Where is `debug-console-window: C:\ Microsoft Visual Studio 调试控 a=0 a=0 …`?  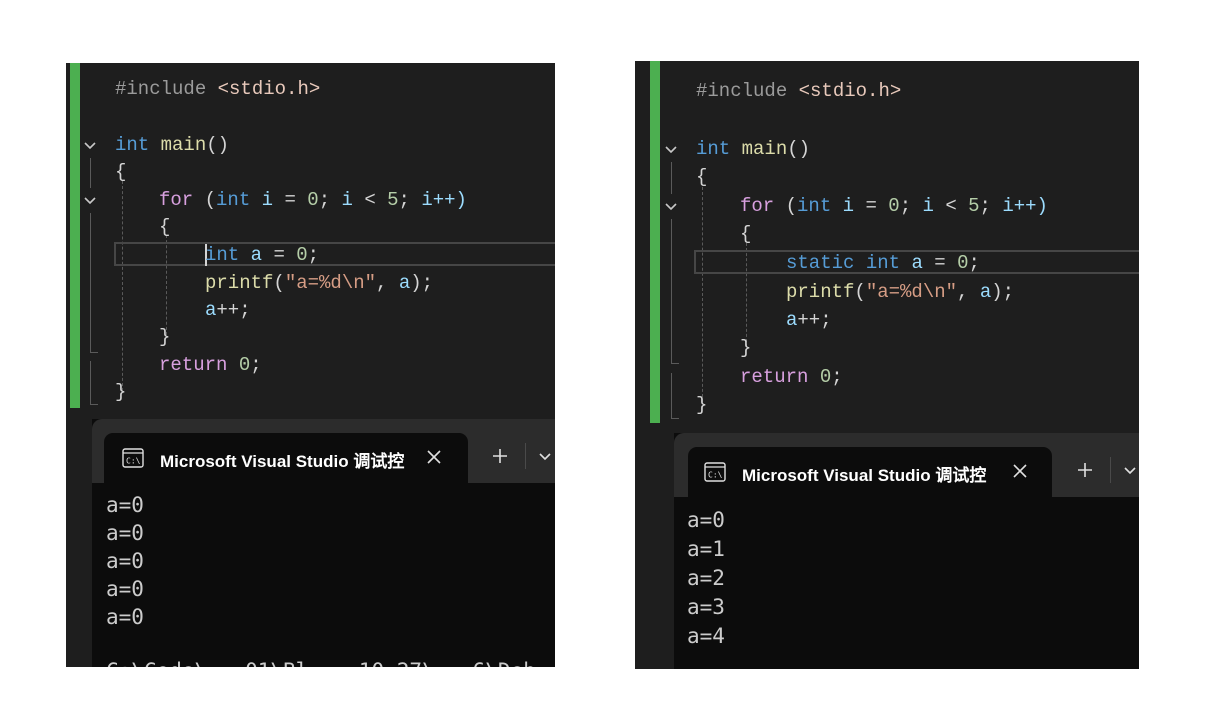
debug-console-window: C:\ Microsoft Visual Studio 调试控 a=0 a=0 … is located at coordinates (323, 543).